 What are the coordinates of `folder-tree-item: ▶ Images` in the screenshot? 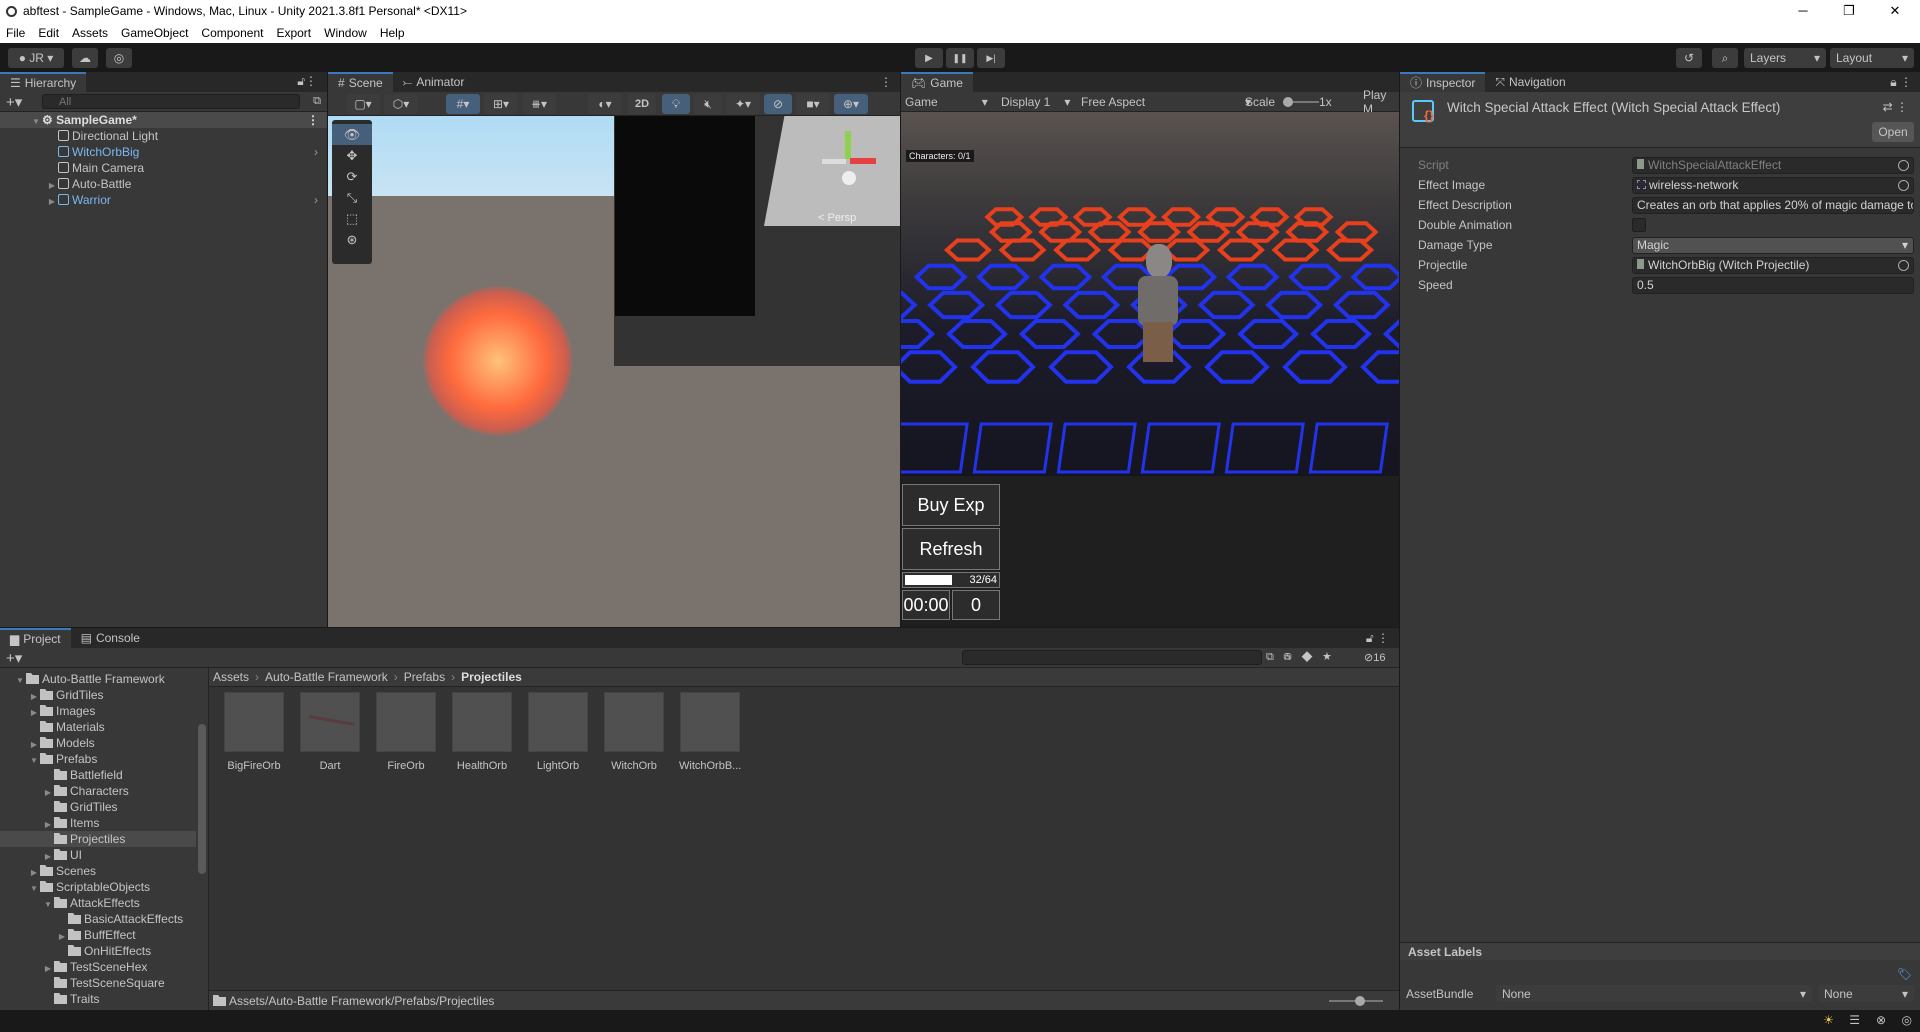 It's located at (98, 711).